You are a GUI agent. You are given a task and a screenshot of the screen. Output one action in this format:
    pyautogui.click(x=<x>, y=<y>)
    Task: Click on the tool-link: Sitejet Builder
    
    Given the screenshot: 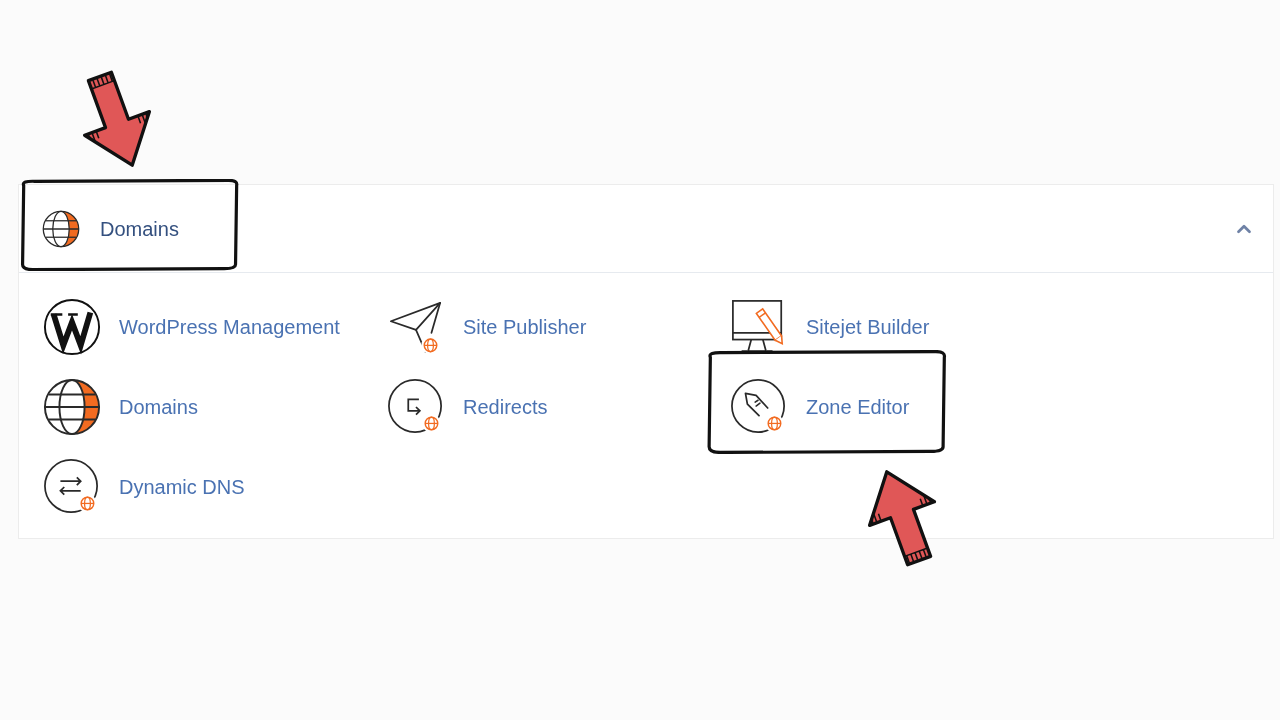 What is the action you would take?
    pyautogui.click(x=830, y=327)
    